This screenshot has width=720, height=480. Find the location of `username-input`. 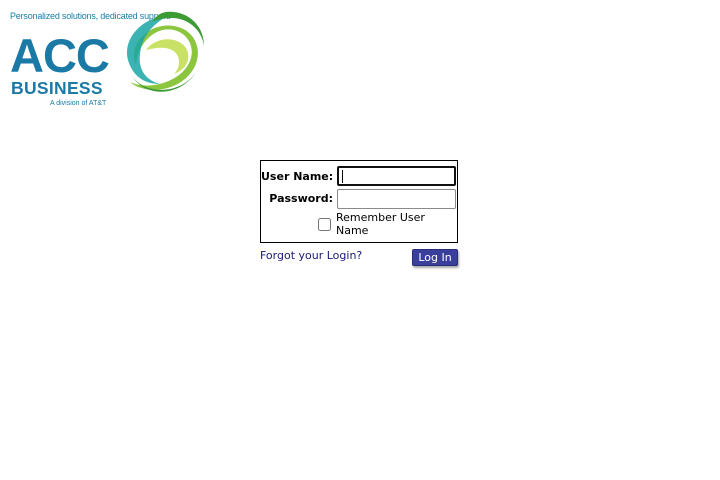

username-input is located at coordinates (396, 176).